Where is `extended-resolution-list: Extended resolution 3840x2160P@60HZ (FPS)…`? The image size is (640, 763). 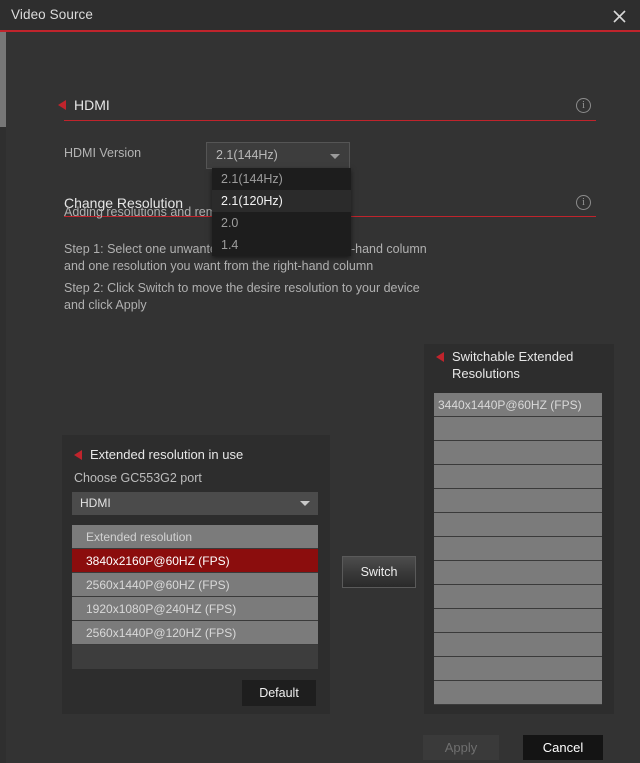
extended-resolution-list: Extended resolution 3840x2160P@60HZ (FPS)… is located at coordinates (195, 597).